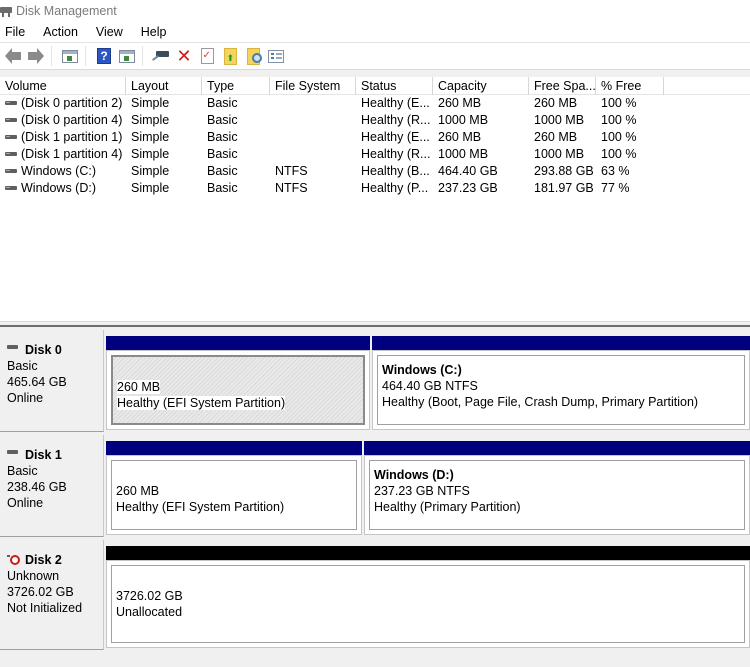 The width and height of the screenshot is (750, 667). Describe the element at coordinates (422, 491) in the screenshot. I see `partition-size: 237.23 GB NTFS` at that location.